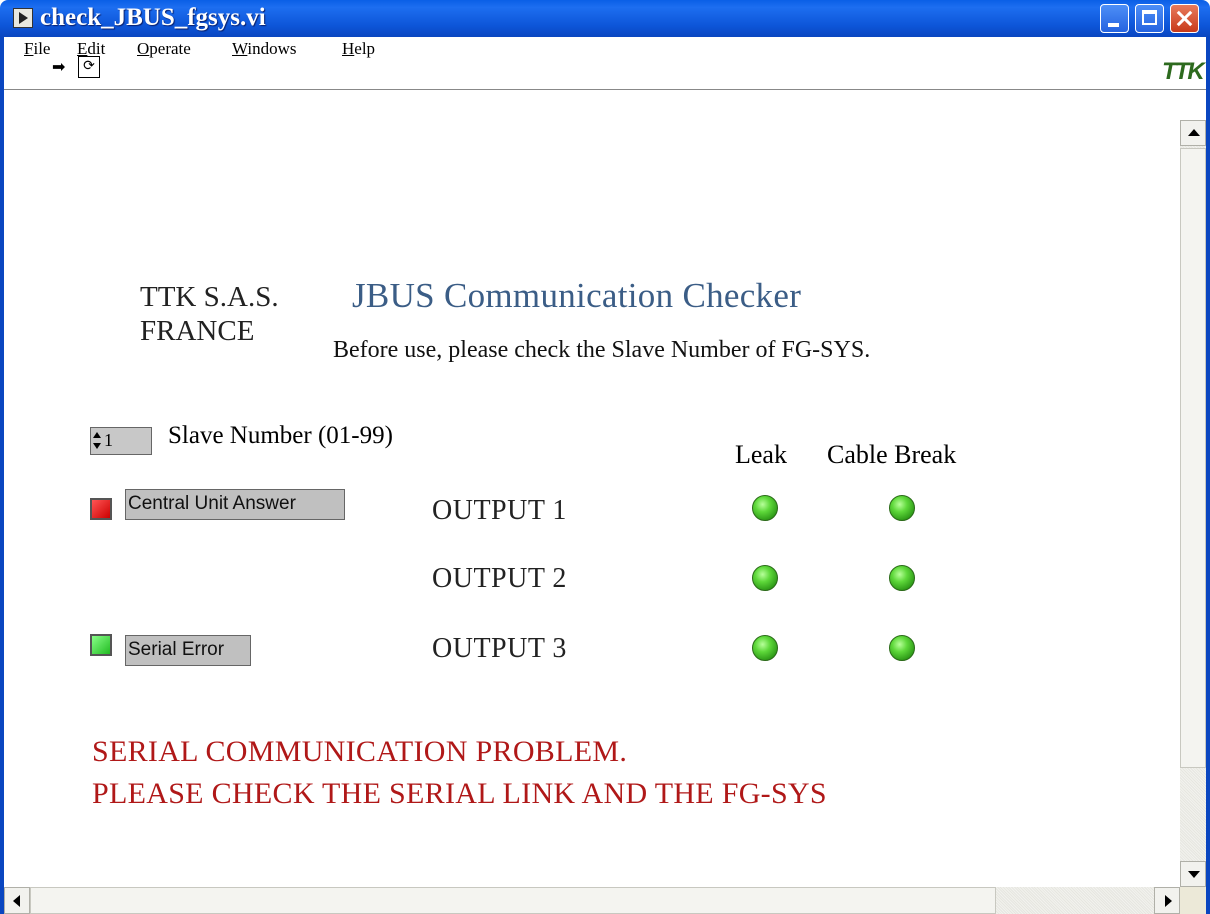  What do you see at coordinates (188, 650) in the screenshot?
I see `serial-error-label: Serial Error` at bounding box center [188, 650].